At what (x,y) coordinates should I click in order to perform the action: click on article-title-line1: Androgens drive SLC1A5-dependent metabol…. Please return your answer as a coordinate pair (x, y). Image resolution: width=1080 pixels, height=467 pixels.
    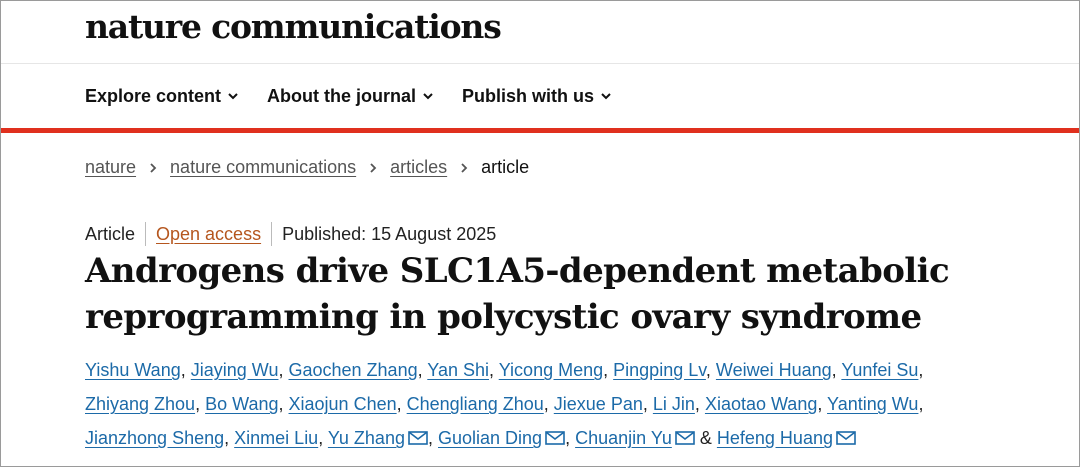
    Looking at the image, I should click on (517, 271).